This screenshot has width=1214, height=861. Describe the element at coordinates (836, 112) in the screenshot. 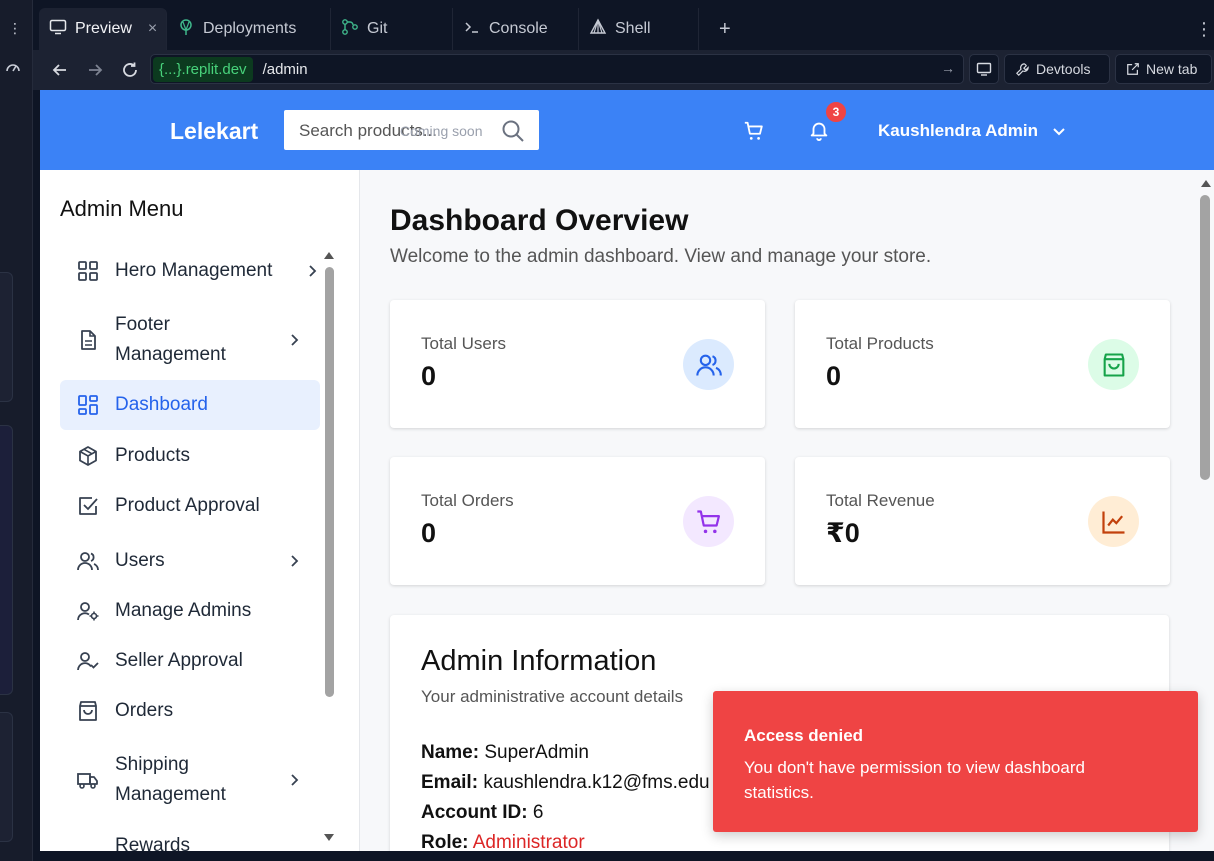

I see `notification-badge: 3` at that location.